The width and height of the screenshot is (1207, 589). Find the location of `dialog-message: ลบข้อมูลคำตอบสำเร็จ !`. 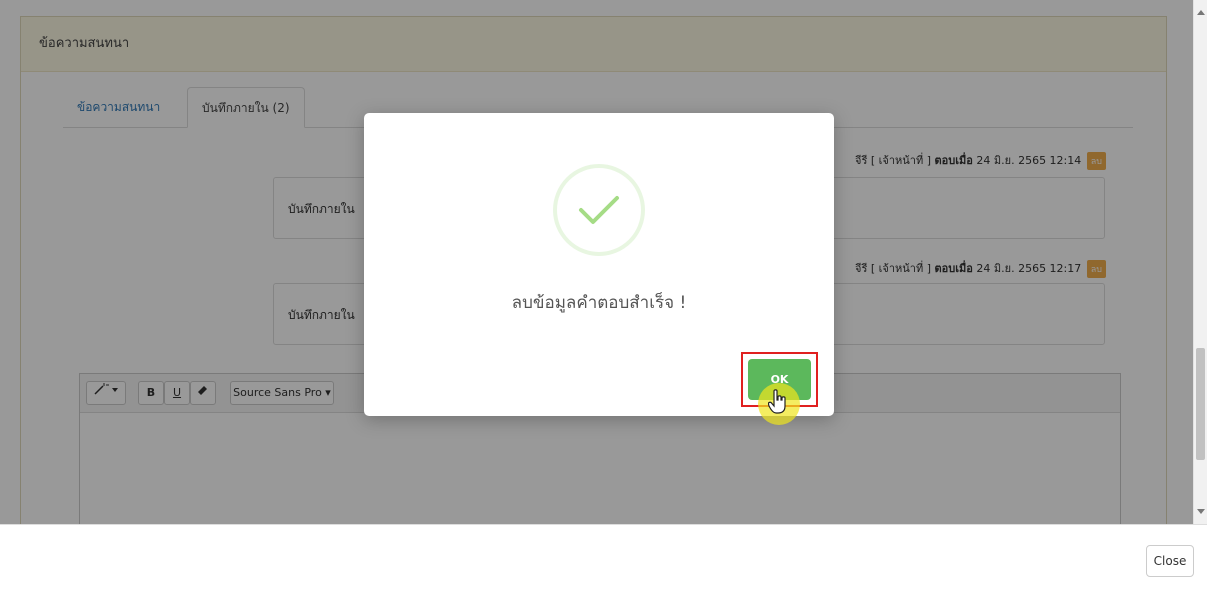

dialog-message: ลบข้อมูลคำตอบสำเร็จ ! is located at coordinates (599, 303).